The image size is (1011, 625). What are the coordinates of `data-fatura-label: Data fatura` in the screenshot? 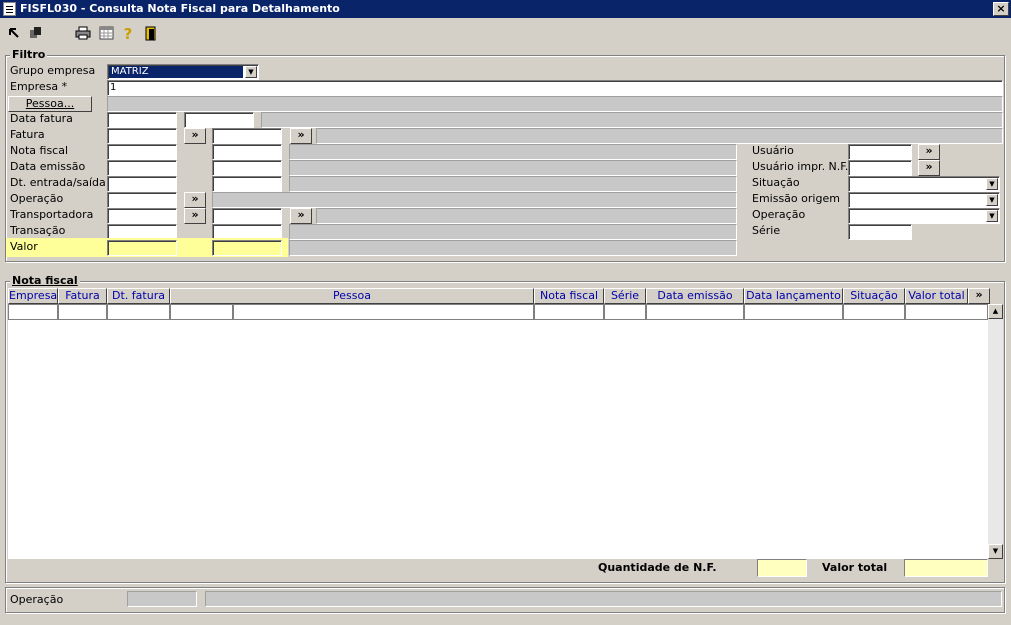 It's located at (41, 118).